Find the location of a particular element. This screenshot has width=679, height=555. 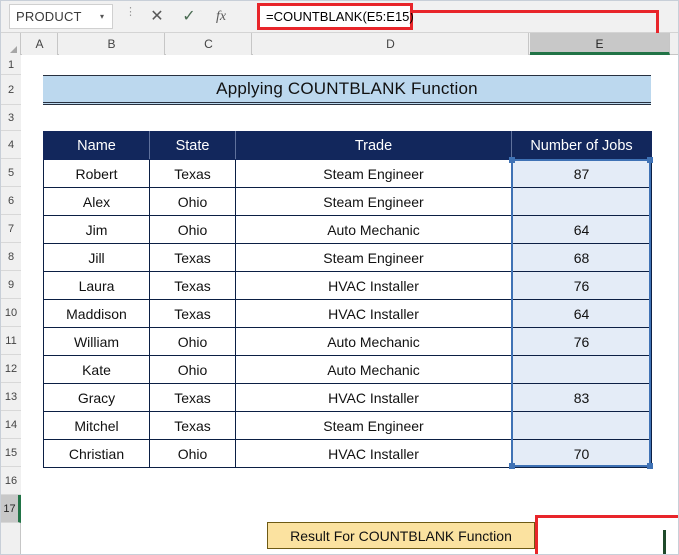

cell-jobs: 83 is located at coordinates (581, 397).